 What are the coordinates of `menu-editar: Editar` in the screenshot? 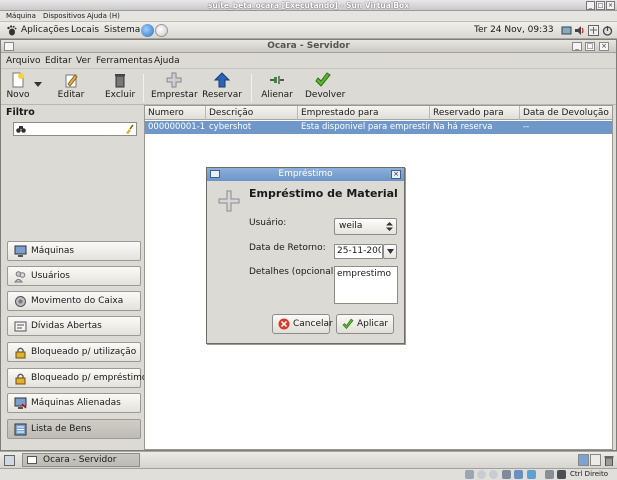 It's located at (58, 61).